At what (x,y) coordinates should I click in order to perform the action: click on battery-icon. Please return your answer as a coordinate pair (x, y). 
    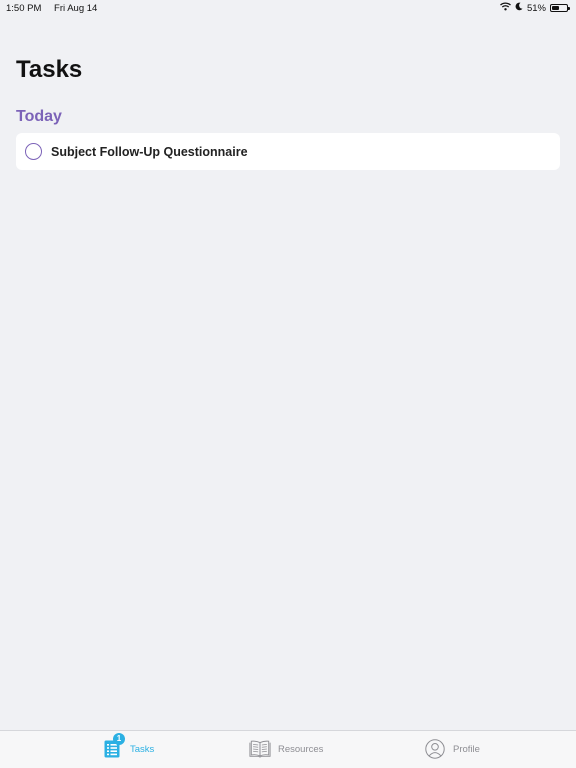
    Looking at the image, I should click on (560, 8).